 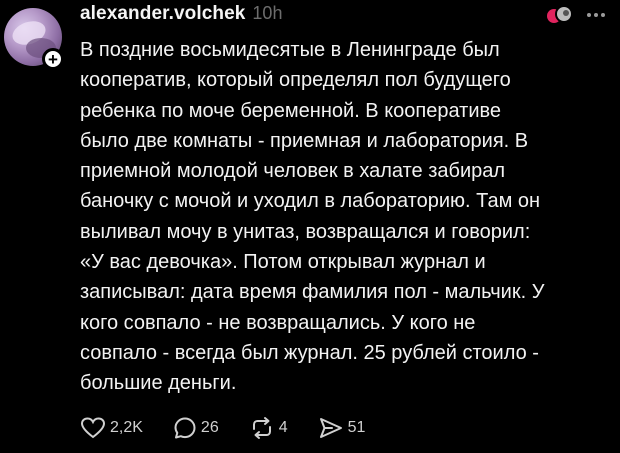 What do you see at coordinates (283, 427) in the screenshot?
I see `repost-count: 4` at bounding box center [283, 427].